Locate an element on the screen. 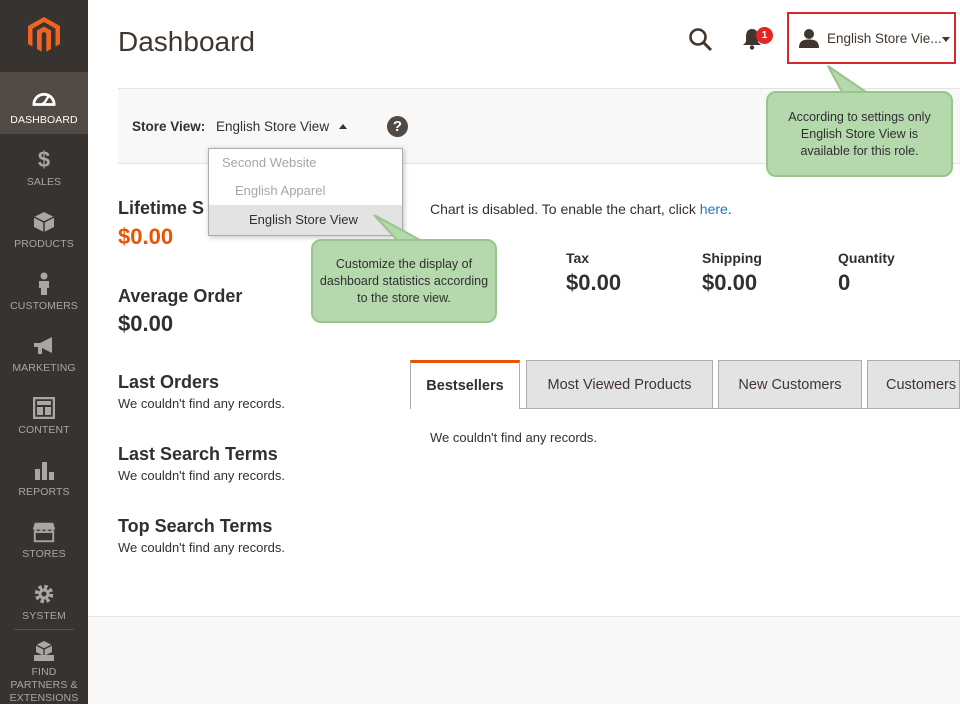  dollar-icon: $ is located at coordinates (44, 159).